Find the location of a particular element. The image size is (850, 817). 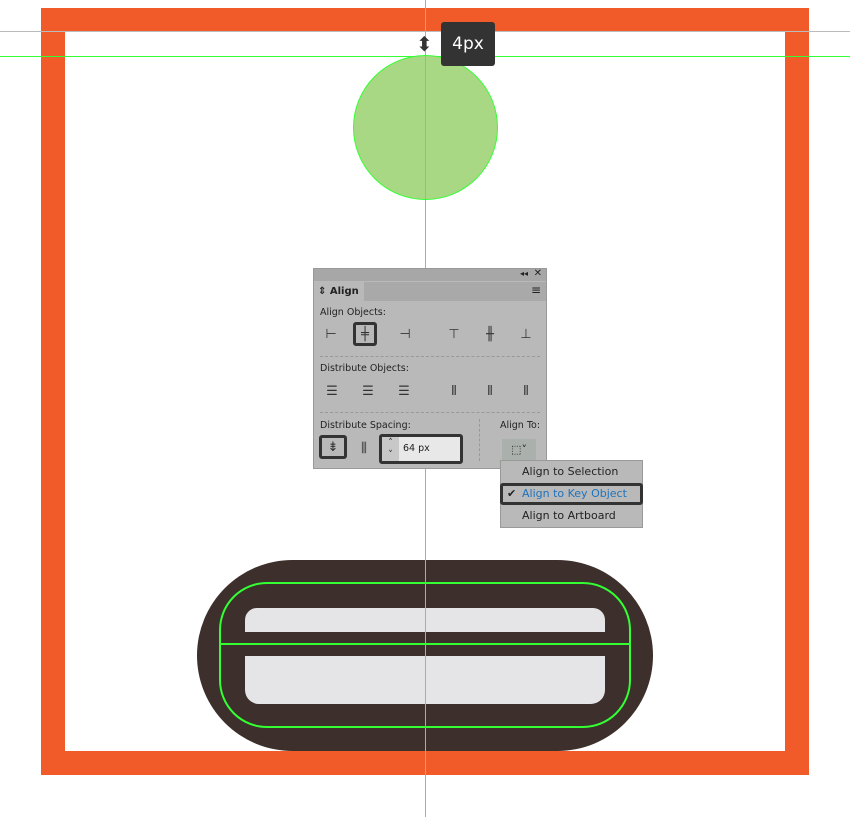

menu-item-label: Align to Key Object is located at coordinates (574, 493).